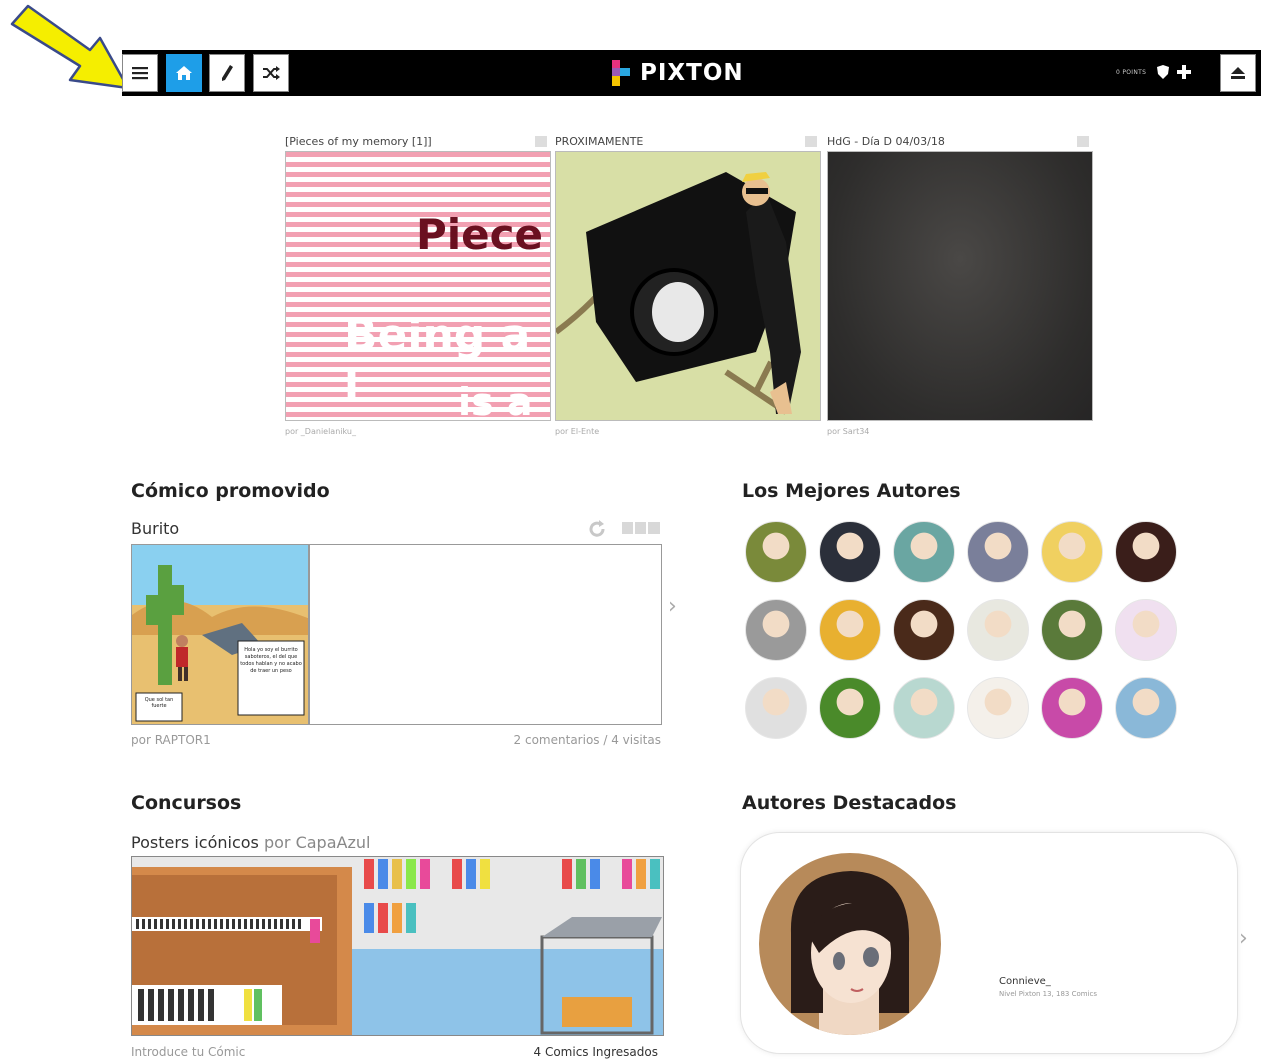 The image size is (1261, 1059). I want to click on featured-comic-title: HdG - Día D 04/03/18, so click(960, 142).